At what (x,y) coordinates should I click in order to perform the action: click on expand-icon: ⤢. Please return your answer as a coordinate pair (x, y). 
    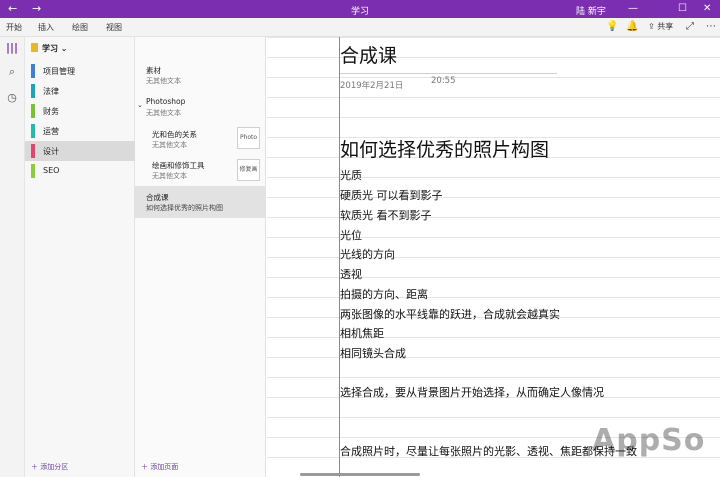
    Looking at the image, I should click on (690, 27).